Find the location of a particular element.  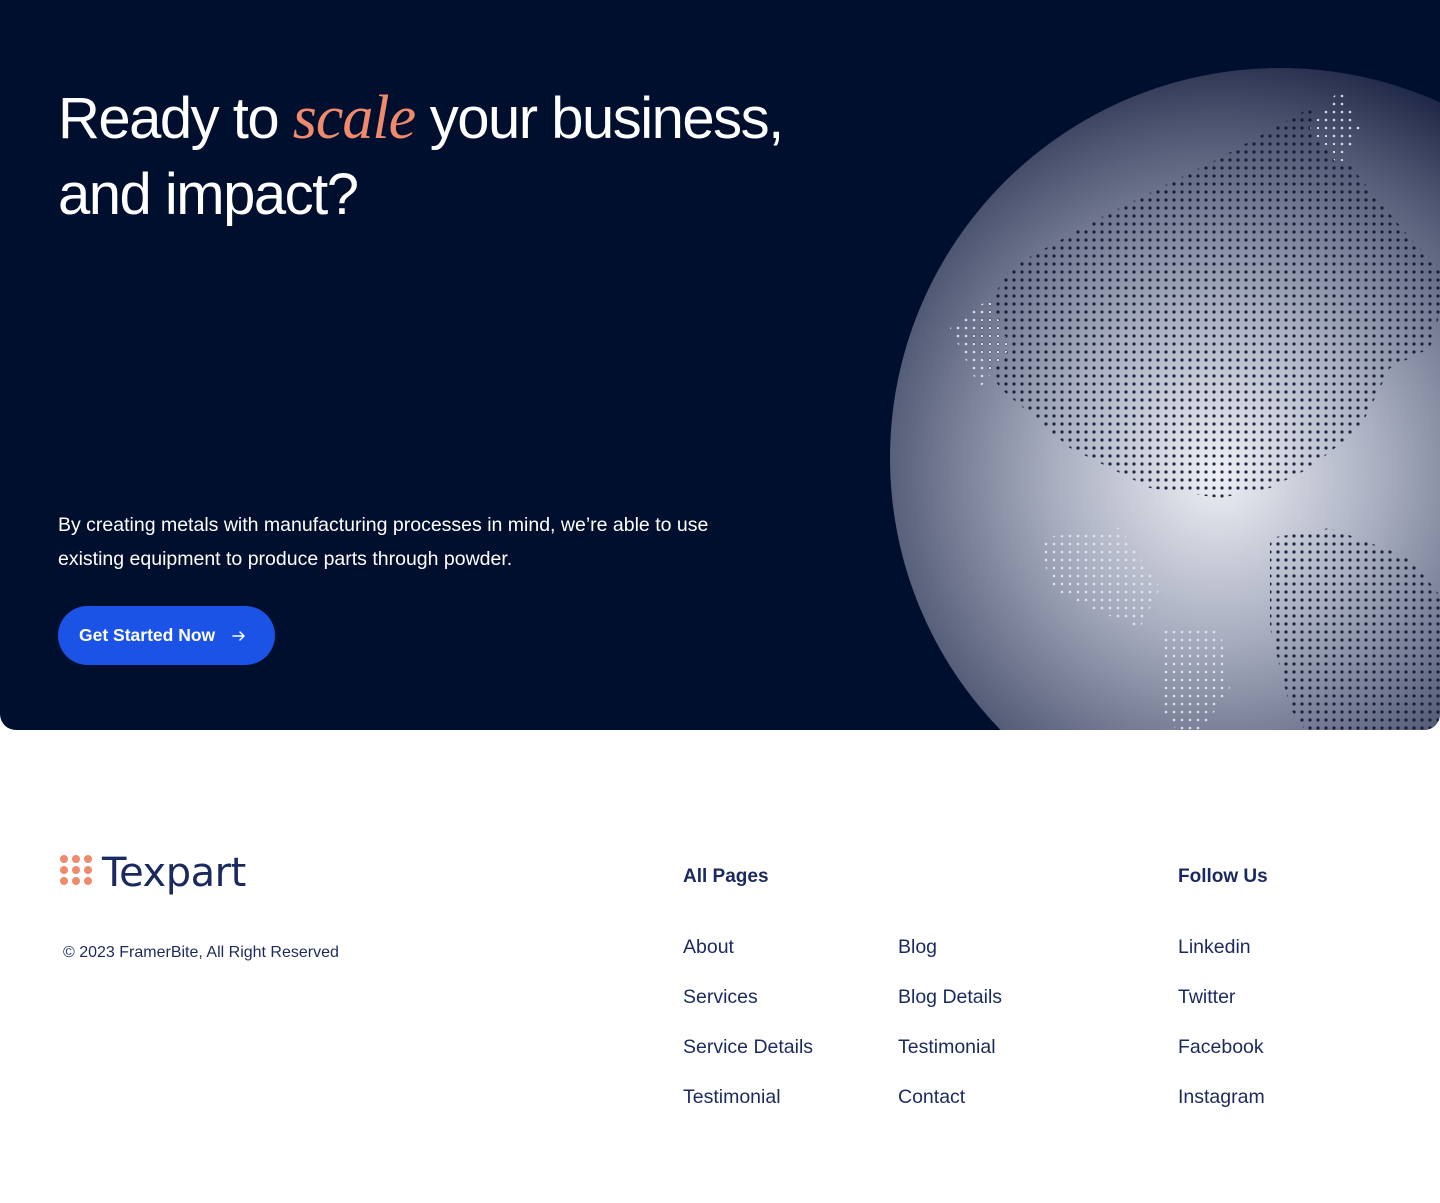

footer-link-testimonial-2: Testimonial is located at coordinates (950, 1060).